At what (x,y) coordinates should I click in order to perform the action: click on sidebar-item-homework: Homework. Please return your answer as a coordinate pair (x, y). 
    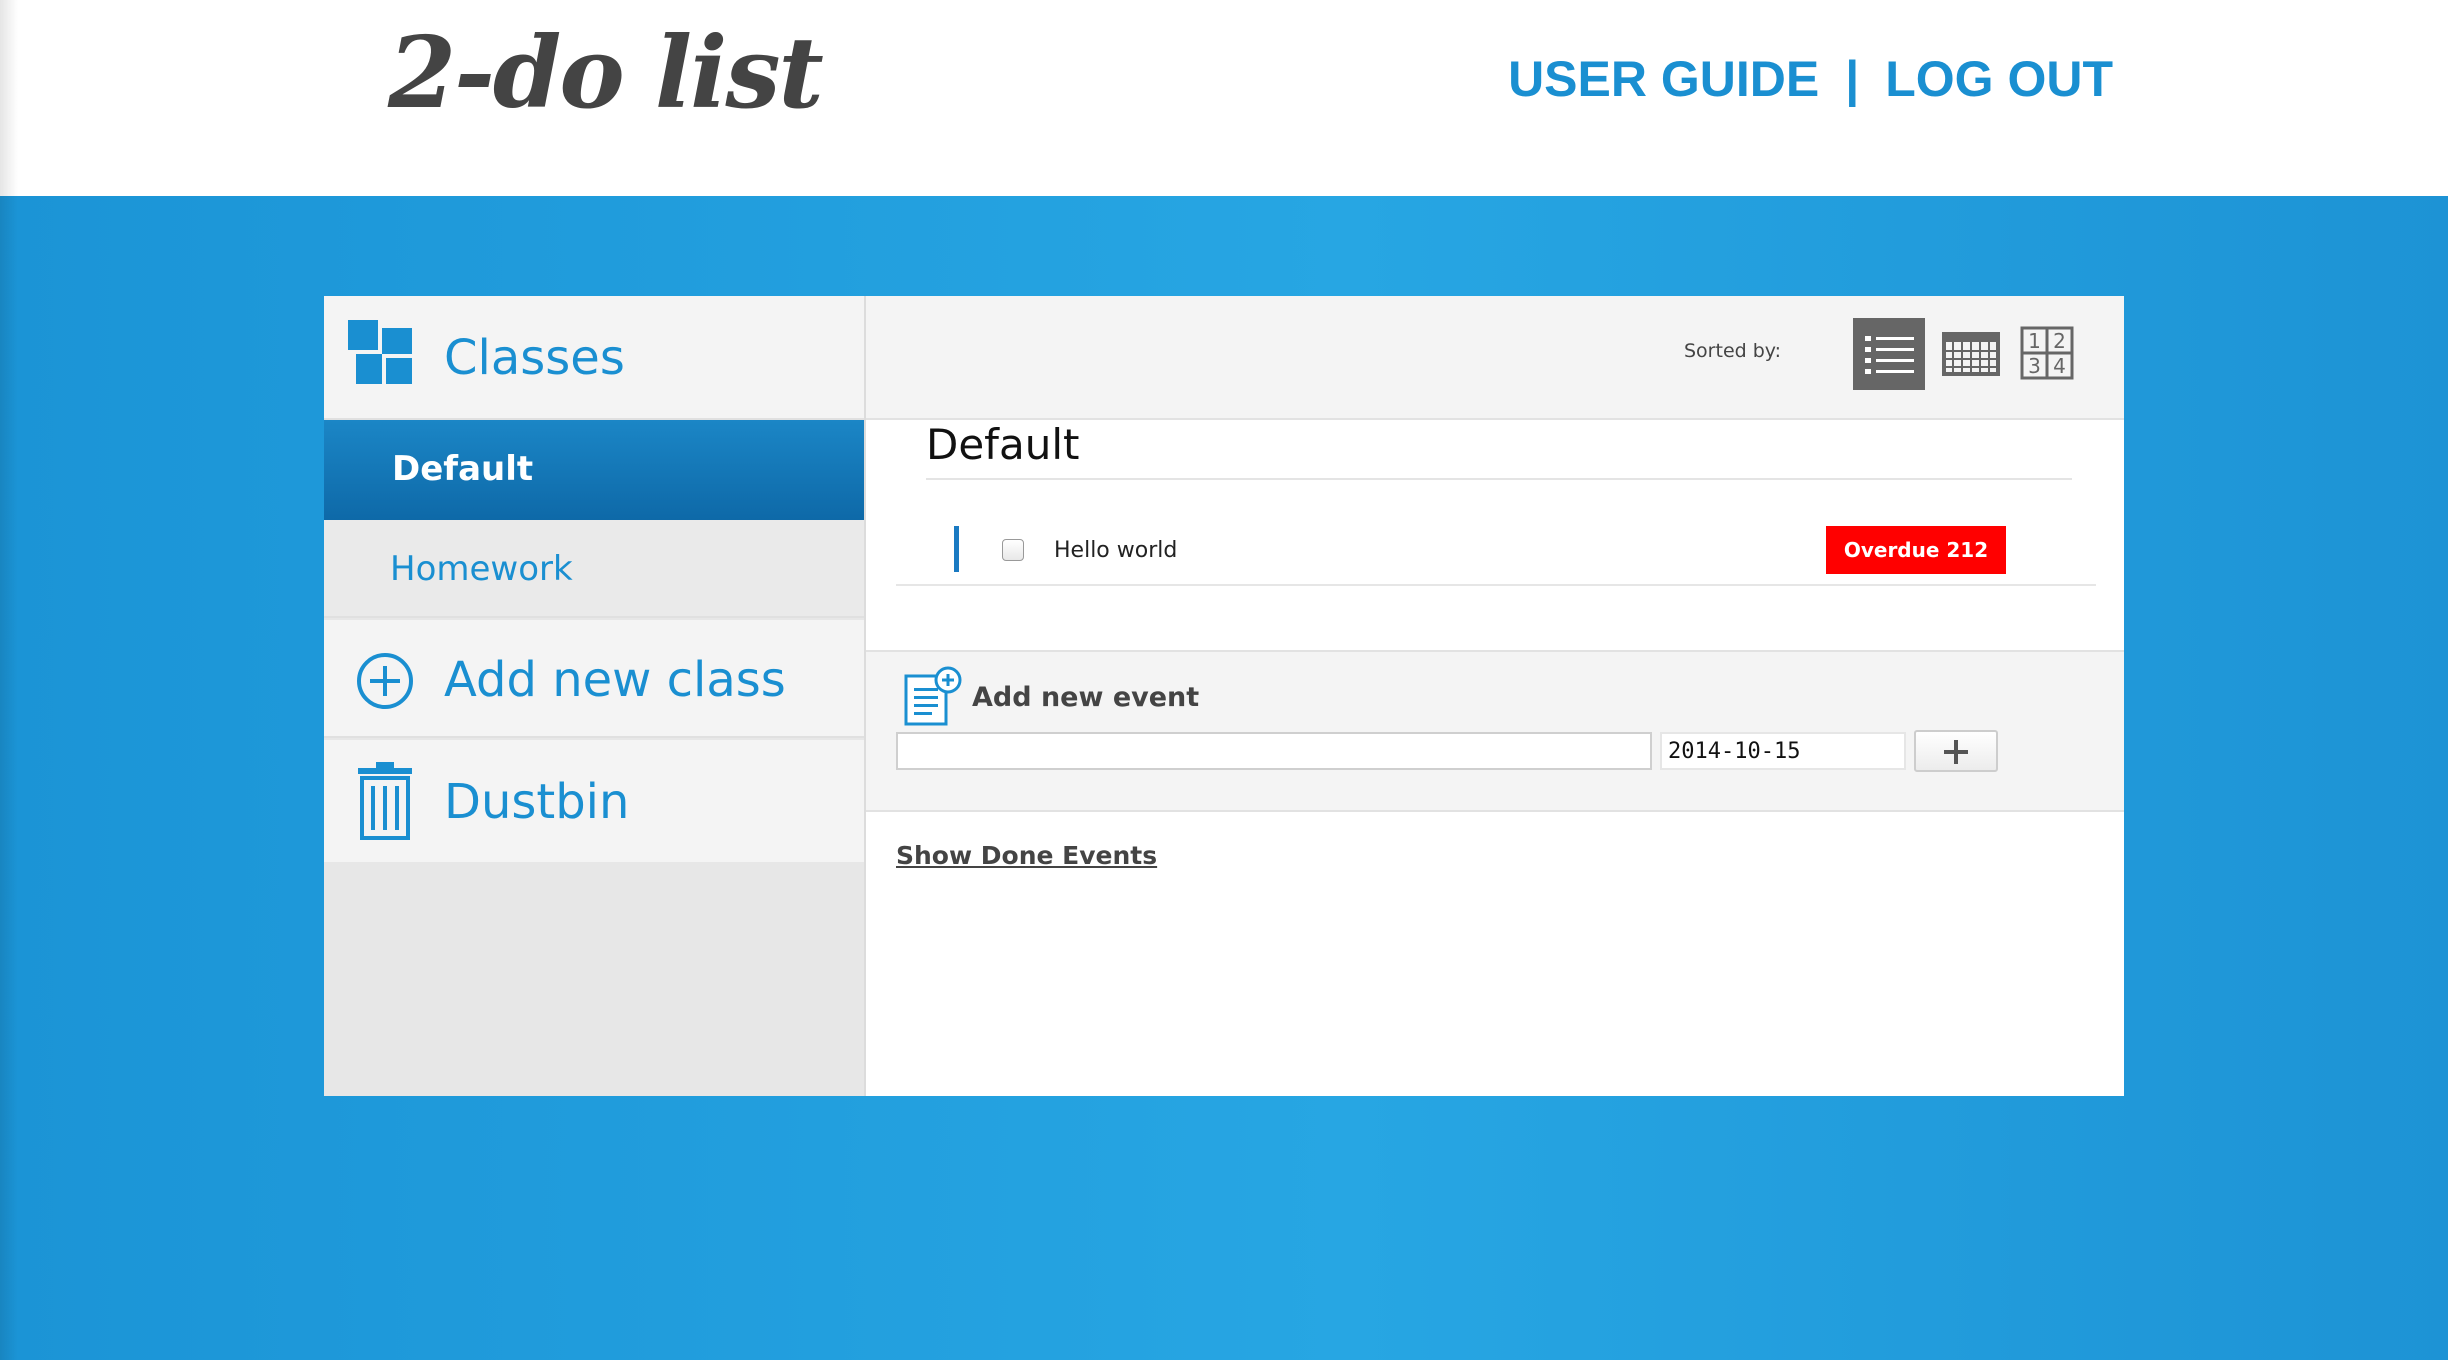
    Looking at the image, I should click on (594, 569).